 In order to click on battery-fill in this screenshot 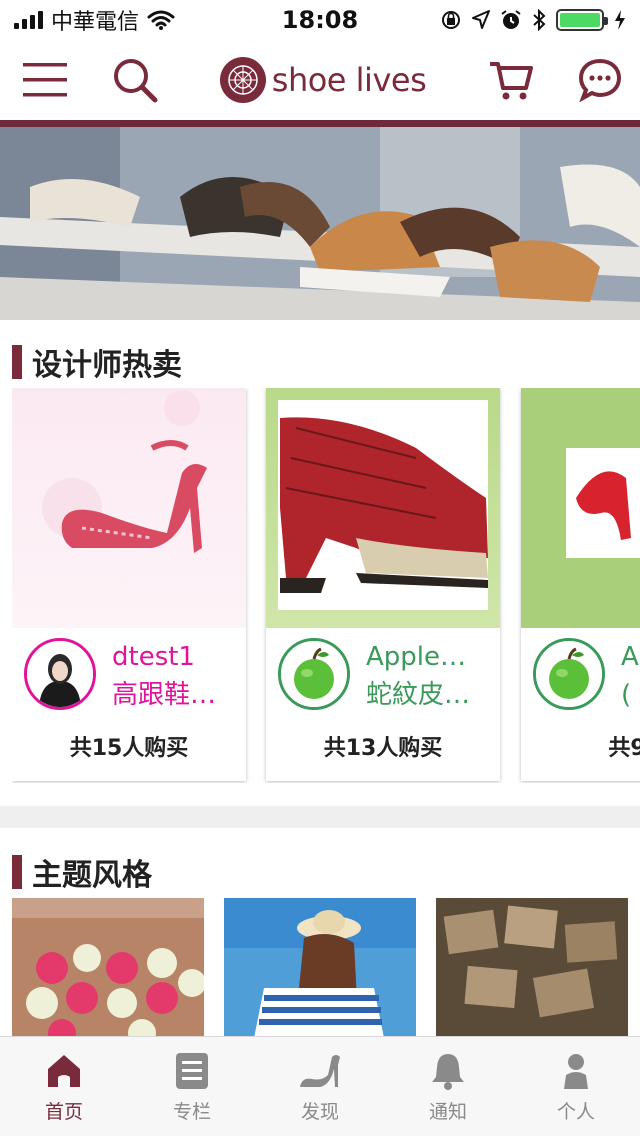, I will do `click(580, 20)`.